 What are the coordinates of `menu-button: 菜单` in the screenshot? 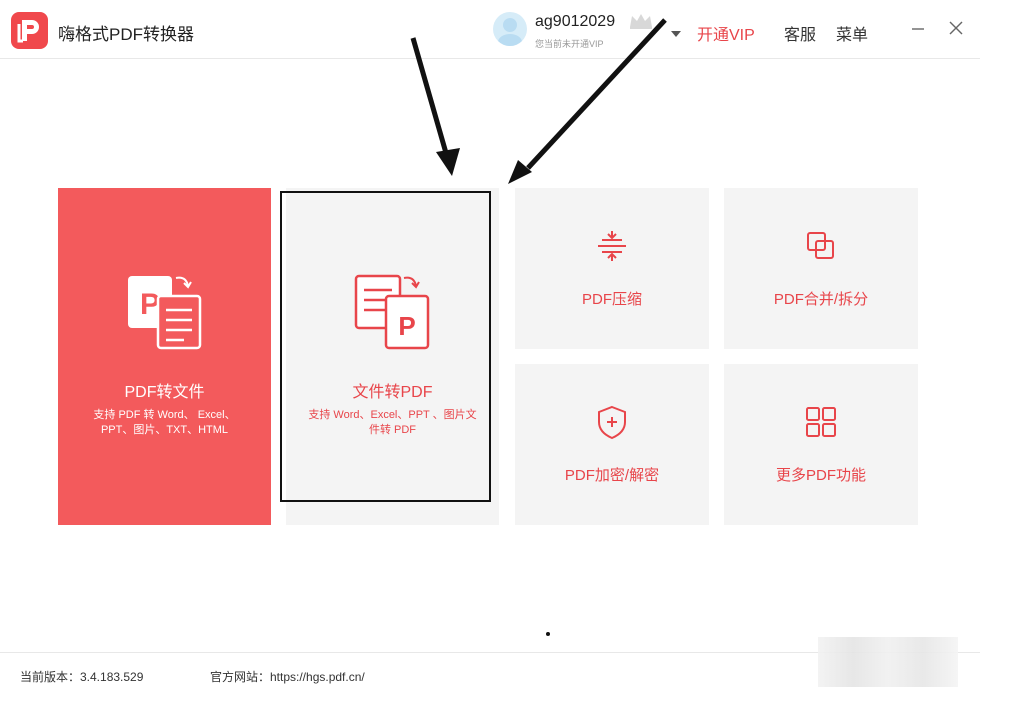 It's located at (852, 33).